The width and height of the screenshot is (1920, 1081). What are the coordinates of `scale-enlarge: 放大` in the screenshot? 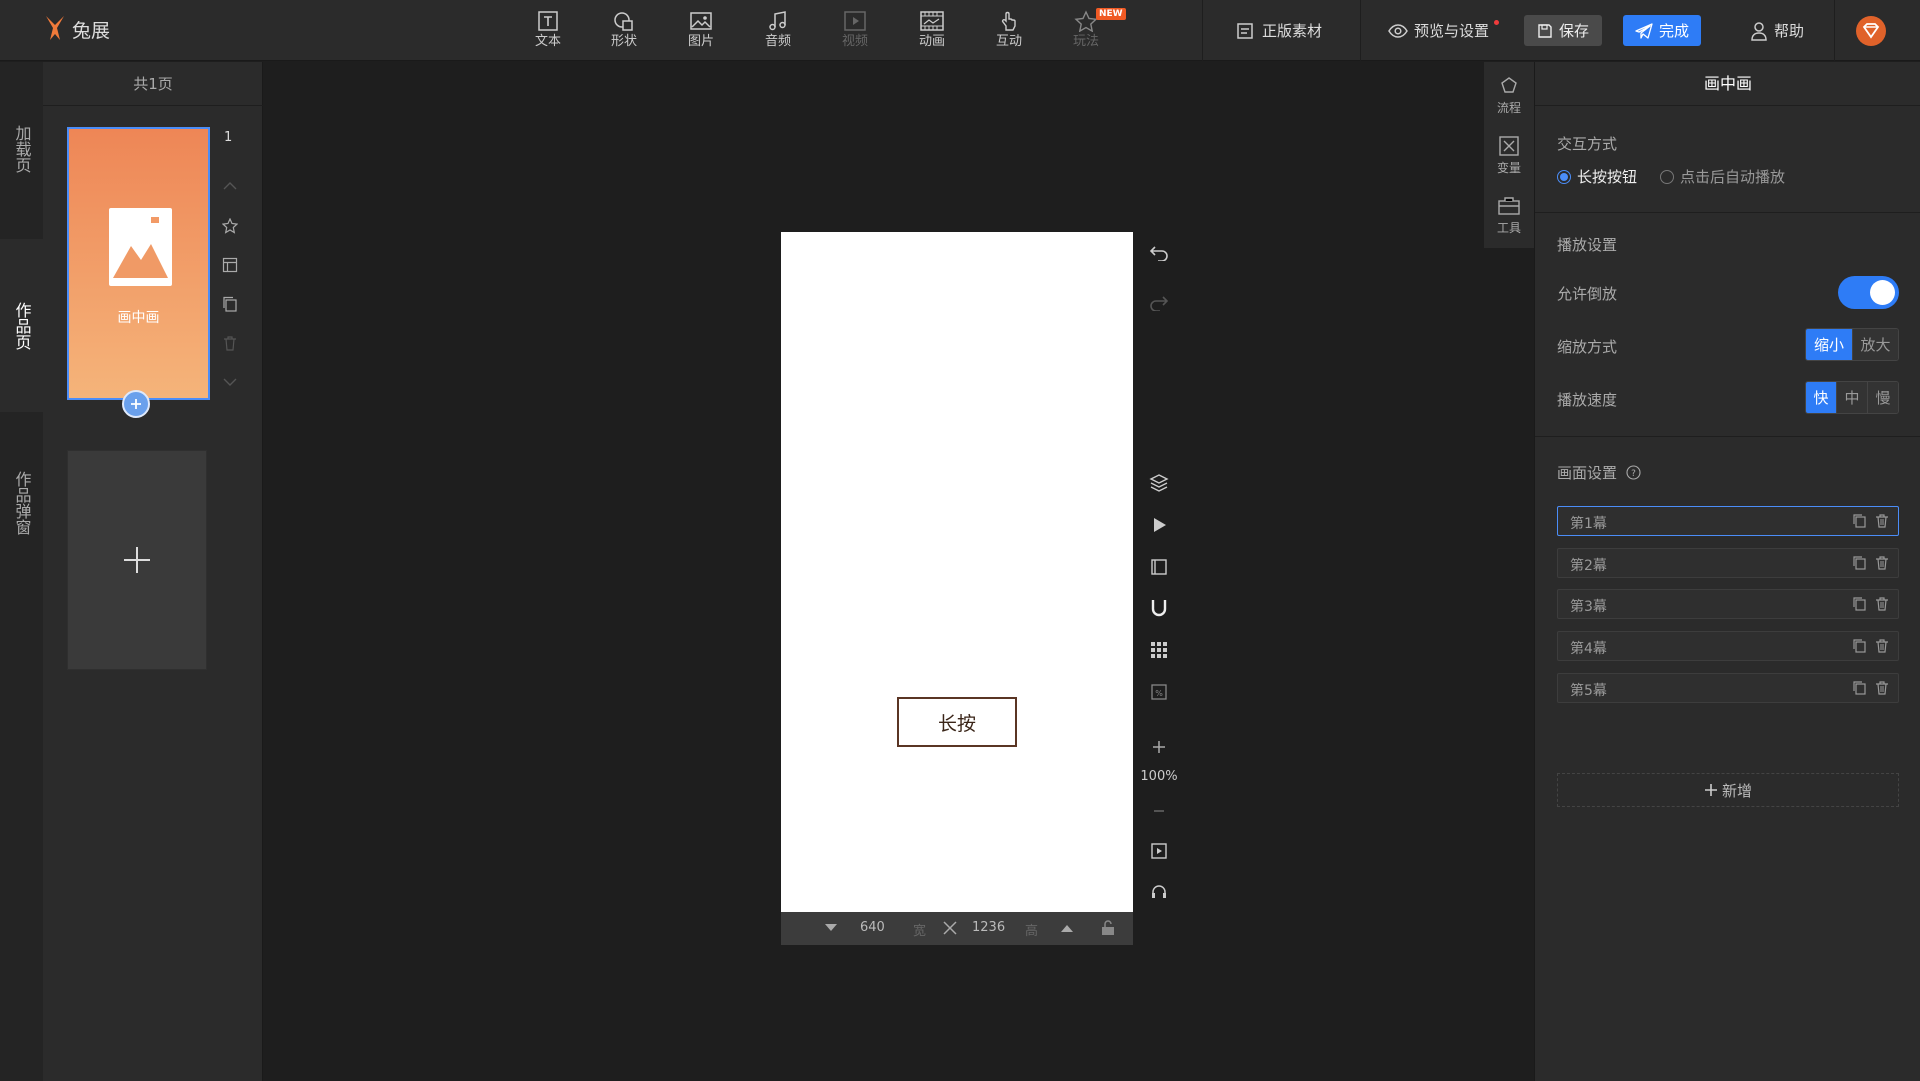 It's located at (1875, 344).